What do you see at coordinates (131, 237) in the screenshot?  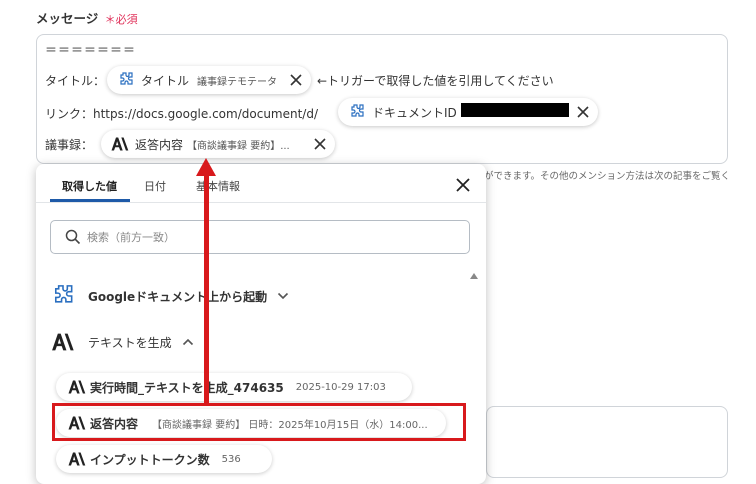 I see `search-placeholder: 検索（前方一致）` at bounding box center [131, 237].